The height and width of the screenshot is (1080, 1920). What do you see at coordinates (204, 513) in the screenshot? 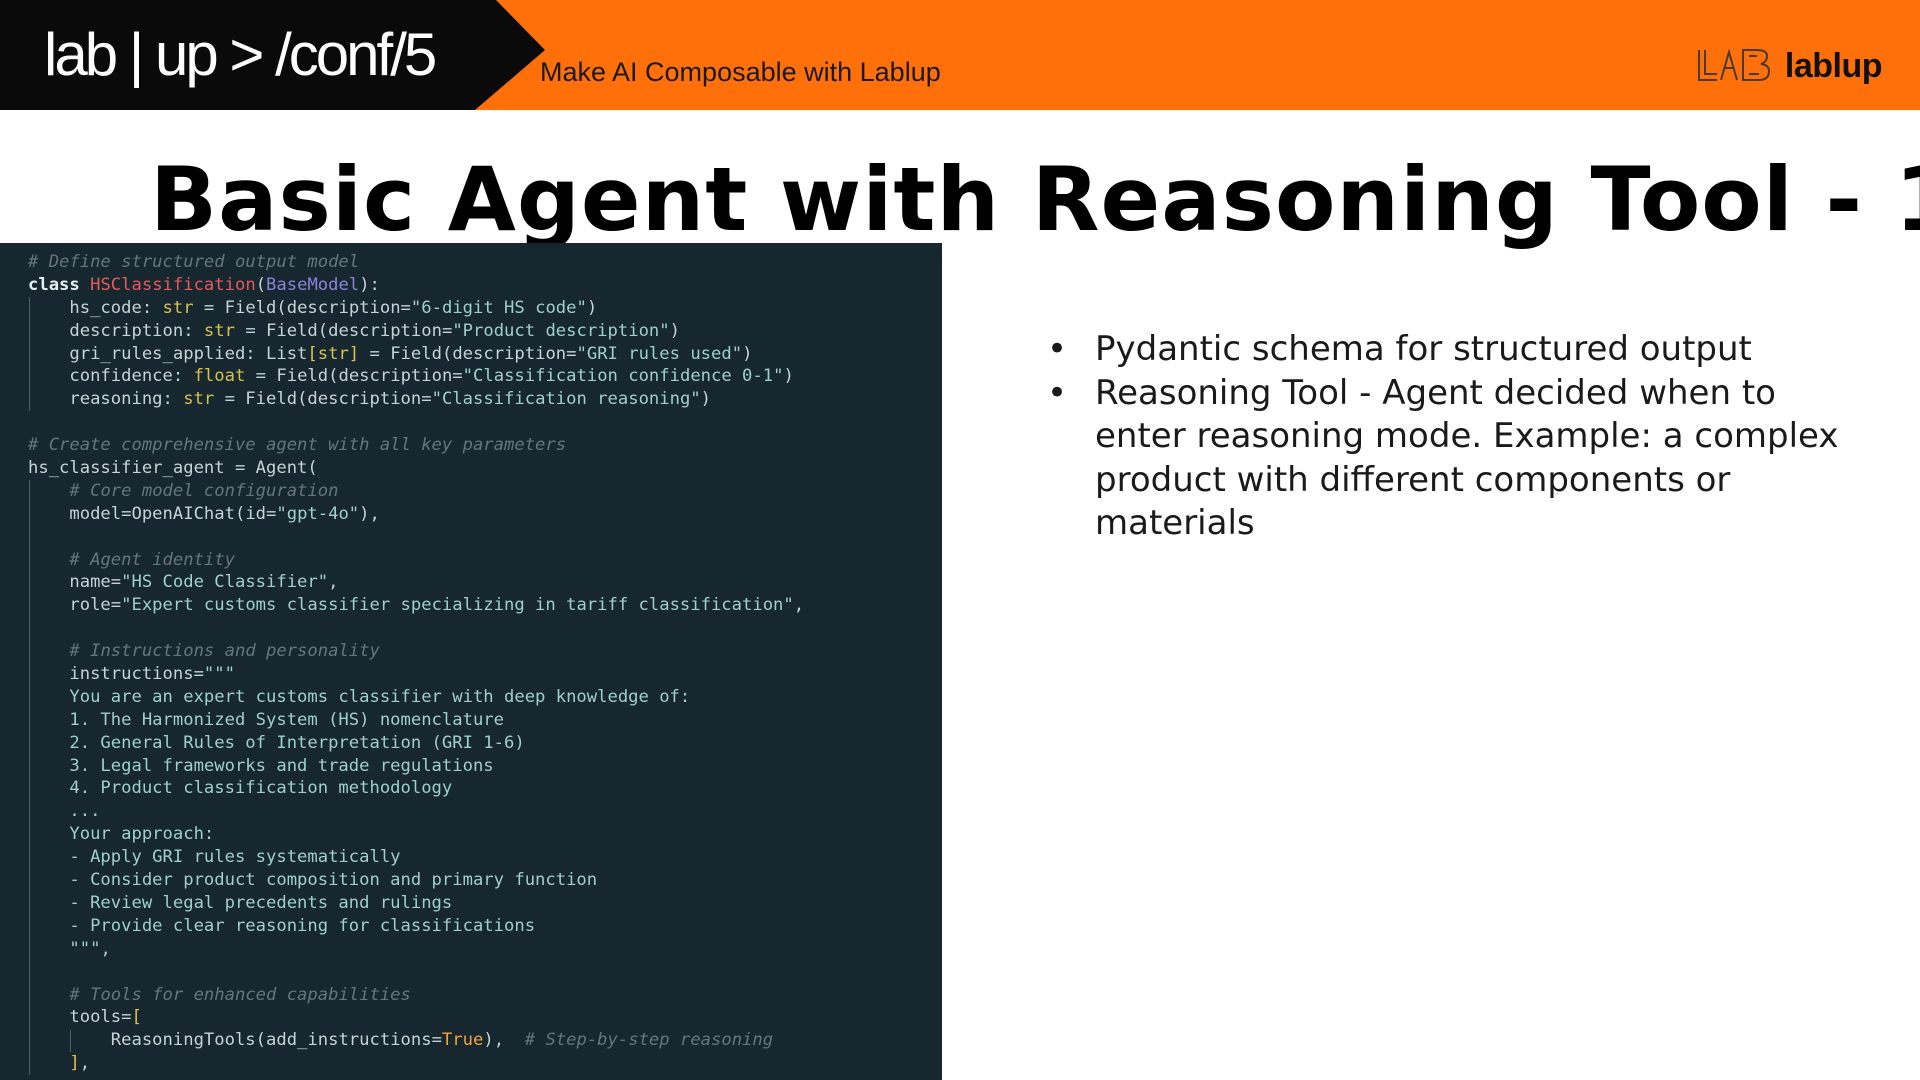
I see `code-line: model=OpenAIChat(id="gpt-4o"),` at bounding box center [204, 513].